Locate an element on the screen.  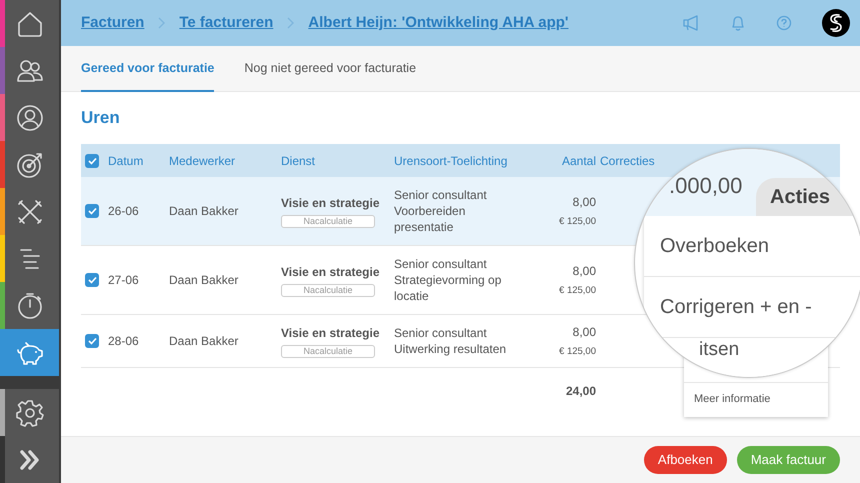
target-icon is located at coordinates (30, 164).